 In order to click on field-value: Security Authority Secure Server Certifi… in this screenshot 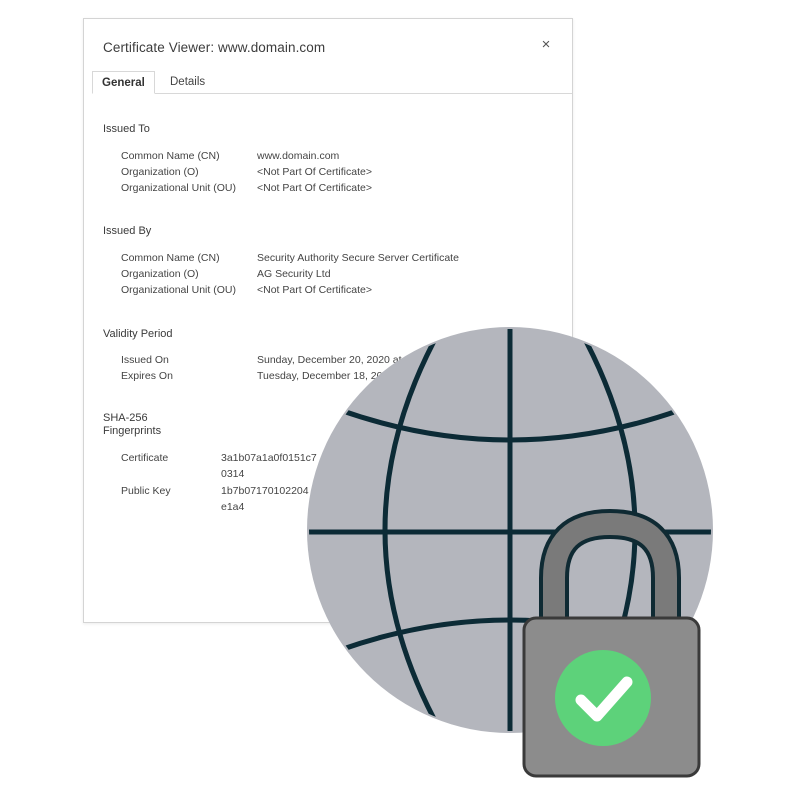, I will do `click(358, 258)`.